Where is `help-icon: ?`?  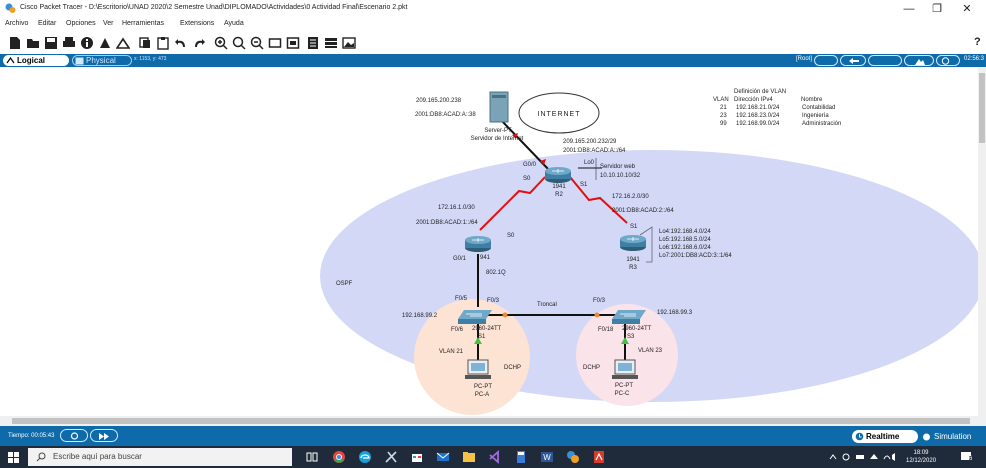 help-icon: ? is located at coordinates (977, 42).